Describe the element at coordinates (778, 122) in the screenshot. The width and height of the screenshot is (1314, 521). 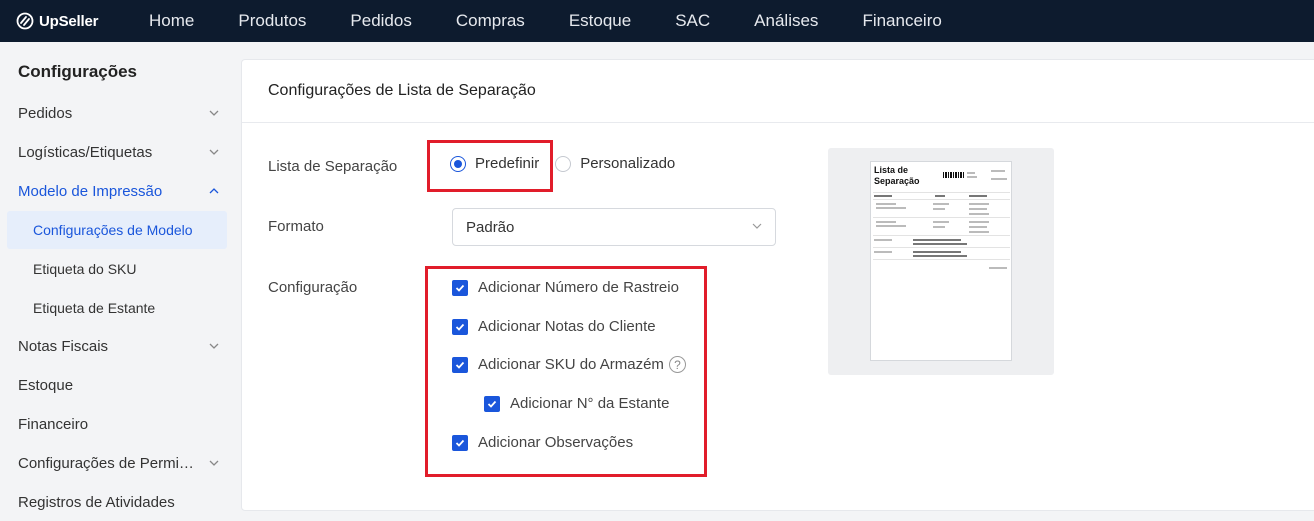
I see `divider` at that location.